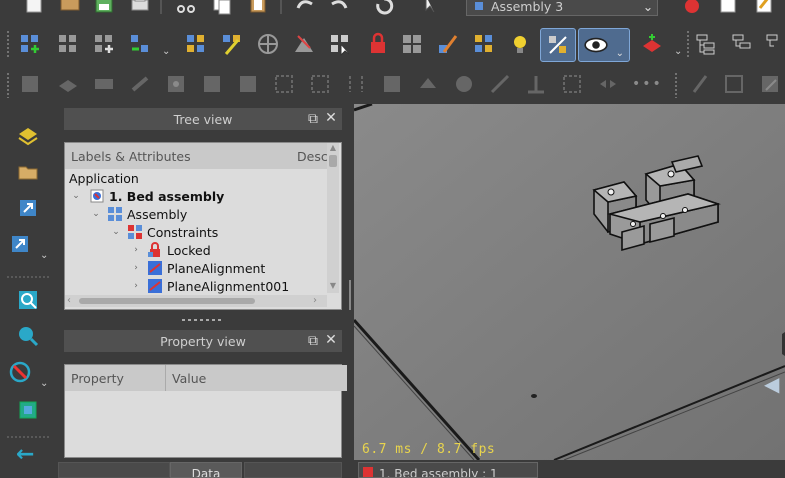 This screenshot has width=785, height=478. I want to click on macro-file-icon, so click(728, 8).